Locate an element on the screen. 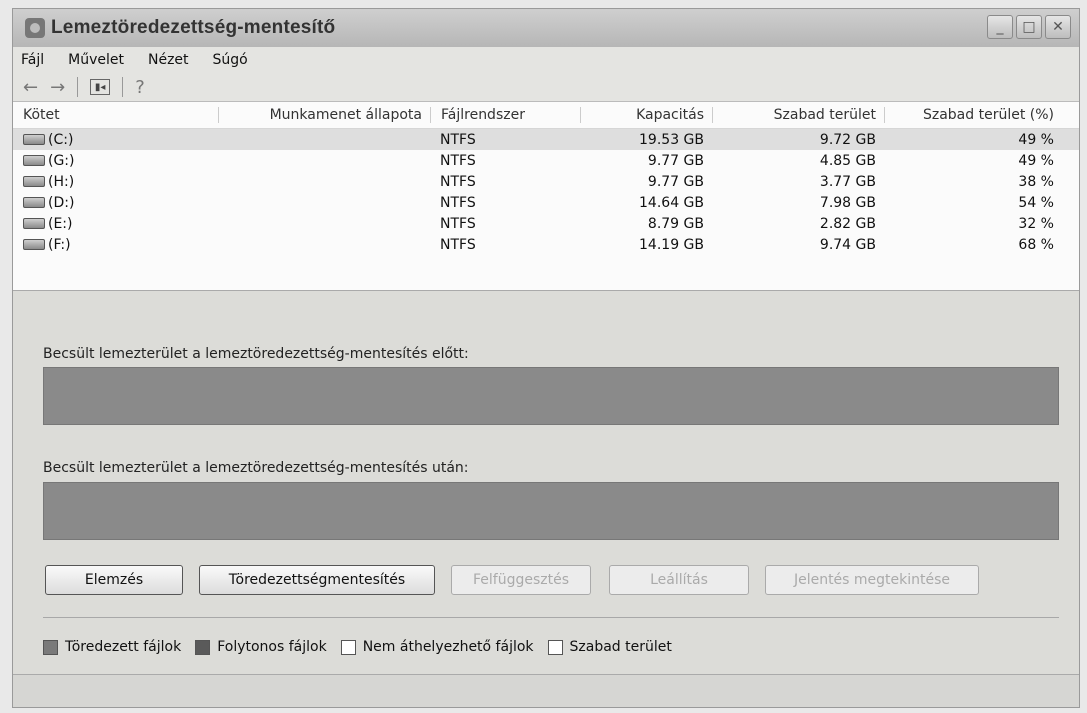 Image resolution: width=1087 pixels, height=713 pixels. menu-view: Nézet is located at coordinates (168, 60).